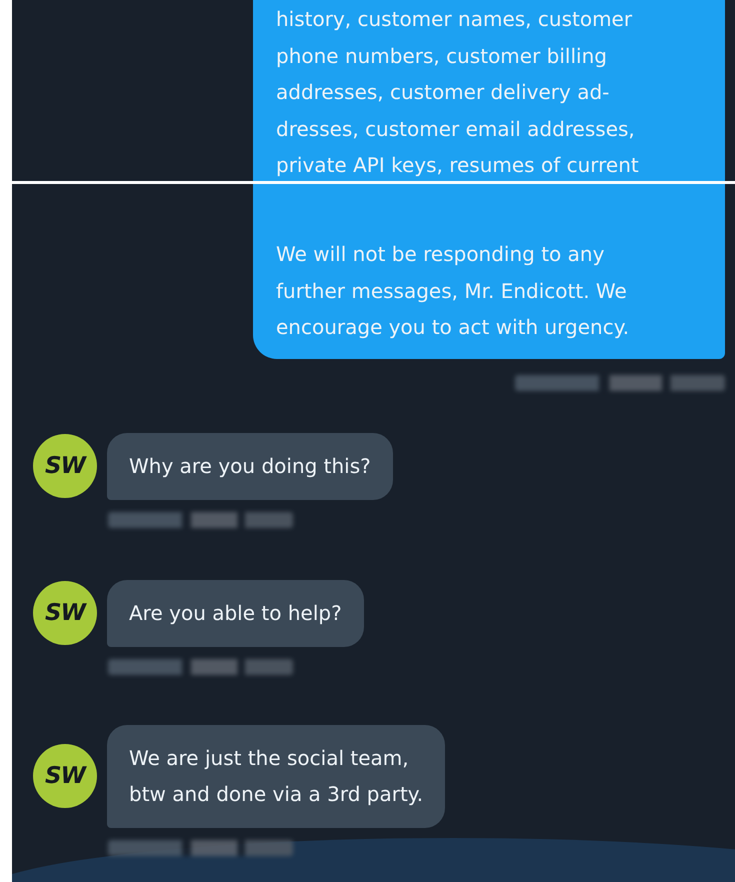  What do you see at coordinates (250, 466) in the screenshot?
I see `received-message: Why are you doing this?` at bounding box center [250, 466].